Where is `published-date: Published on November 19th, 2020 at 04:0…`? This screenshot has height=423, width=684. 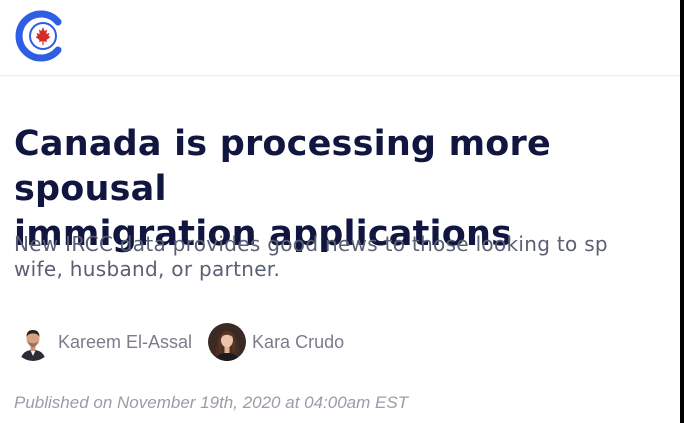
published-date: Published on November 19th, 2020 at 04:0… is located at coordinates (211, 402).